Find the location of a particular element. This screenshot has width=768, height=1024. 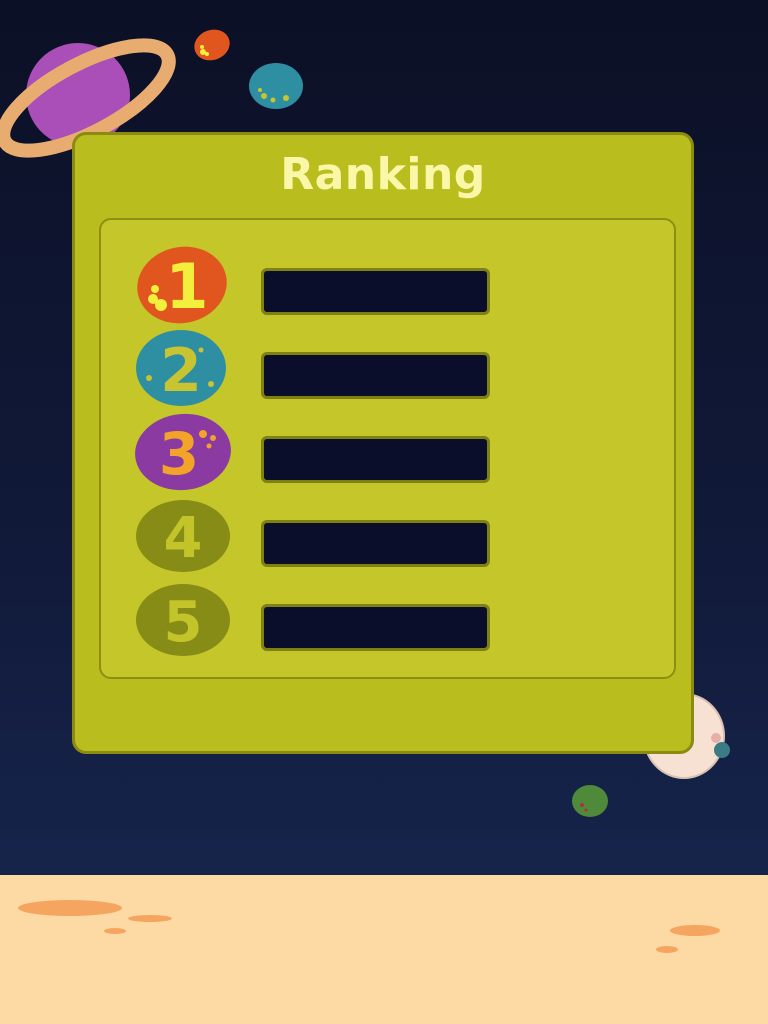

teal-asteroid-icon is located at coordinates (276, 86).